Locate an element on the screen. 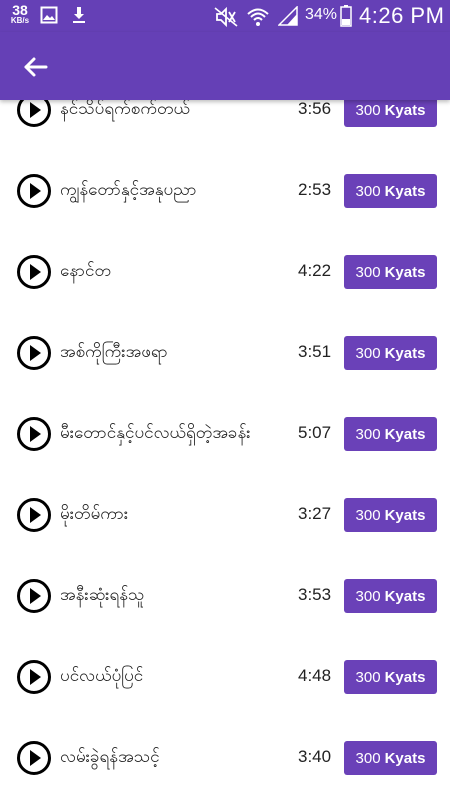 The height and width of the screenshot is (800, 450). download-icon is located at coordinates (79, 15).